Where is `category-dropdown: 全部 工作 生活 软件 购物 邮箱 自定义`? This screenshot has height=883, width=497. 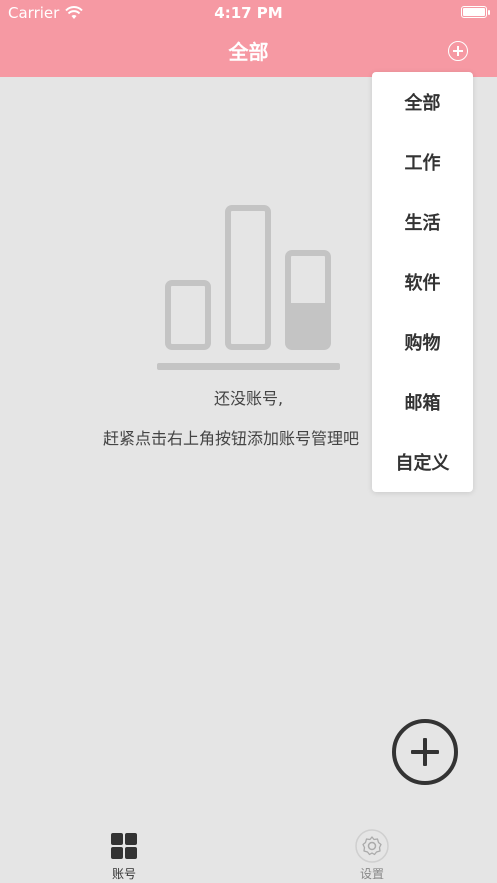
category-dropdown: 全部 工作 生活 软件 购物 邮箱 自定义 is located at coordinates (422, 282).